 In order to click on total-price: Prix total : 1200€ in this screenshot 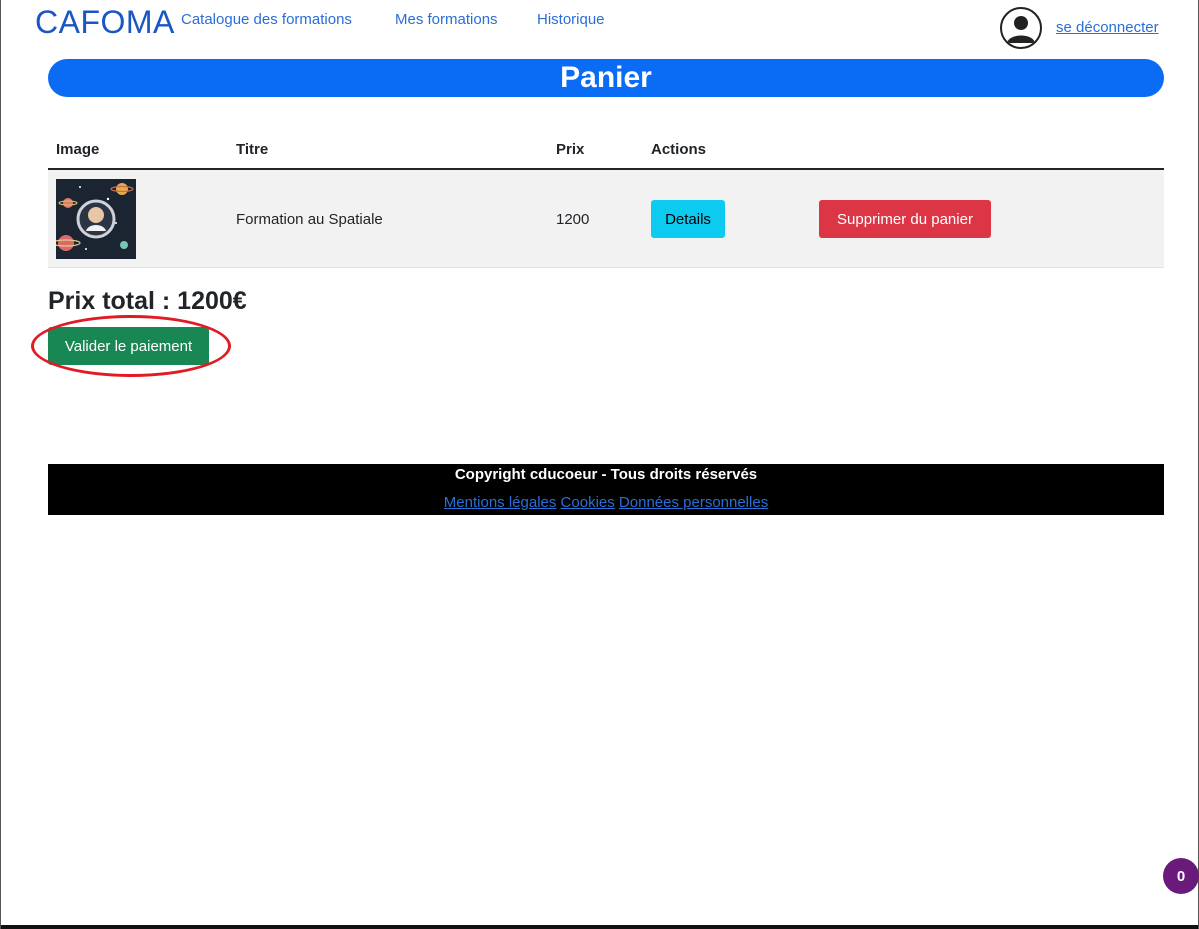, I will do `click(147, 301)`.